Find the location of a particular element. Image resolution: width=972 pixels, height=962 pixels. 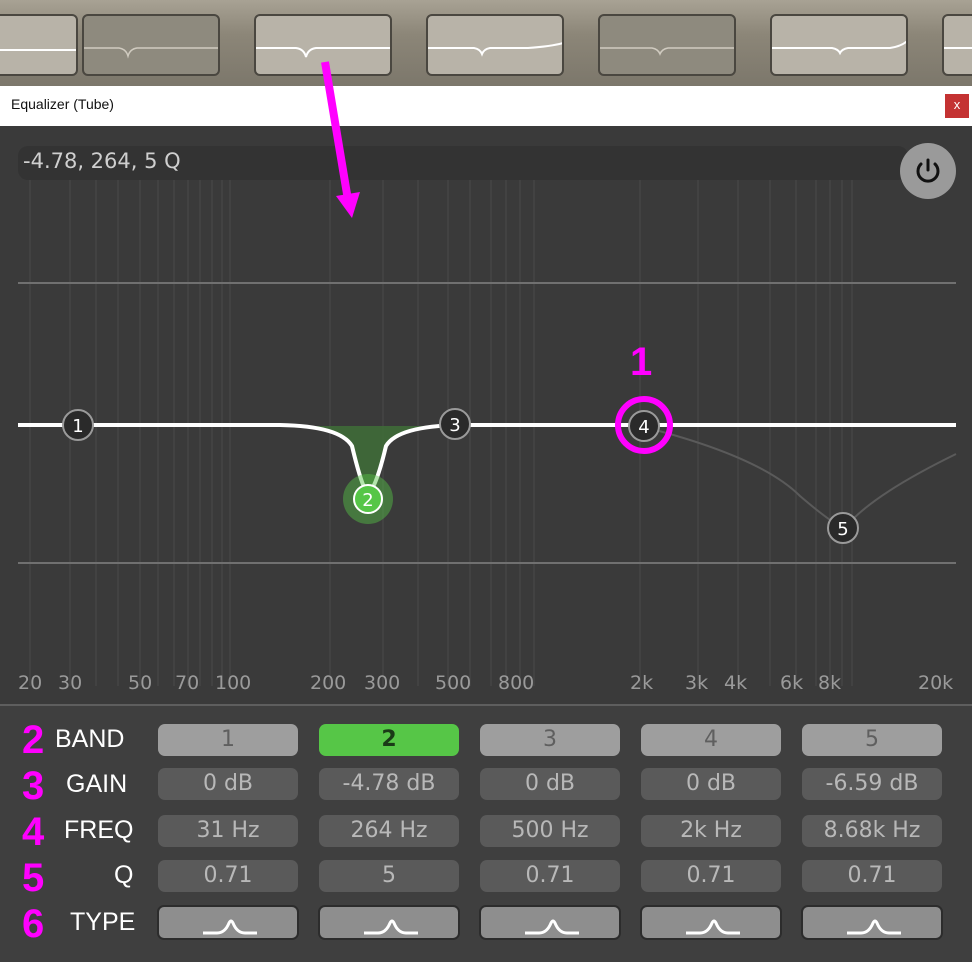

annotation-number-2: 2 is located at coordinates (33, 740).